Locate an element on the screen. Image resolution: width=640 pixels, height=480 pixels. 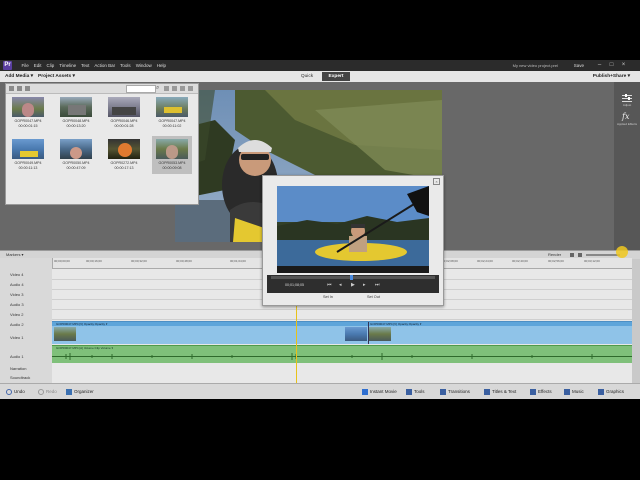
track-divider is located at coordinates (342, 319).